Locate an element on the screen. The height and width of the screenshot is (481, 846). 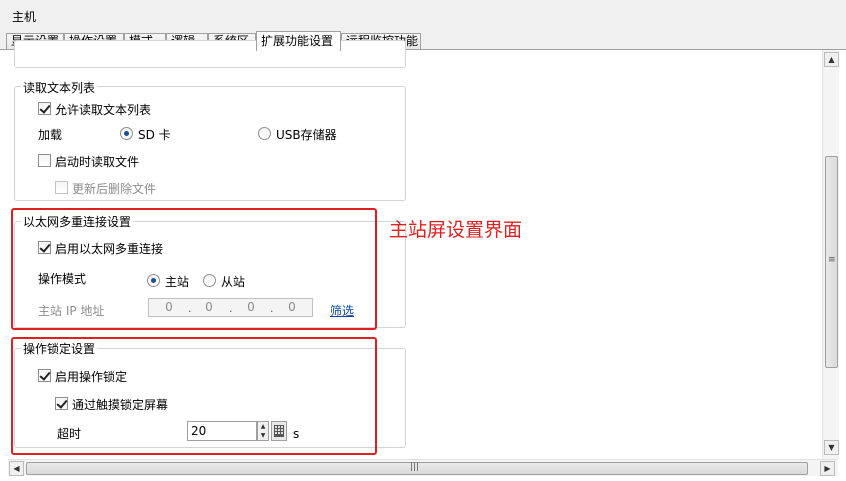
grip-icon: ≡ is located at coordinates (832, 260).